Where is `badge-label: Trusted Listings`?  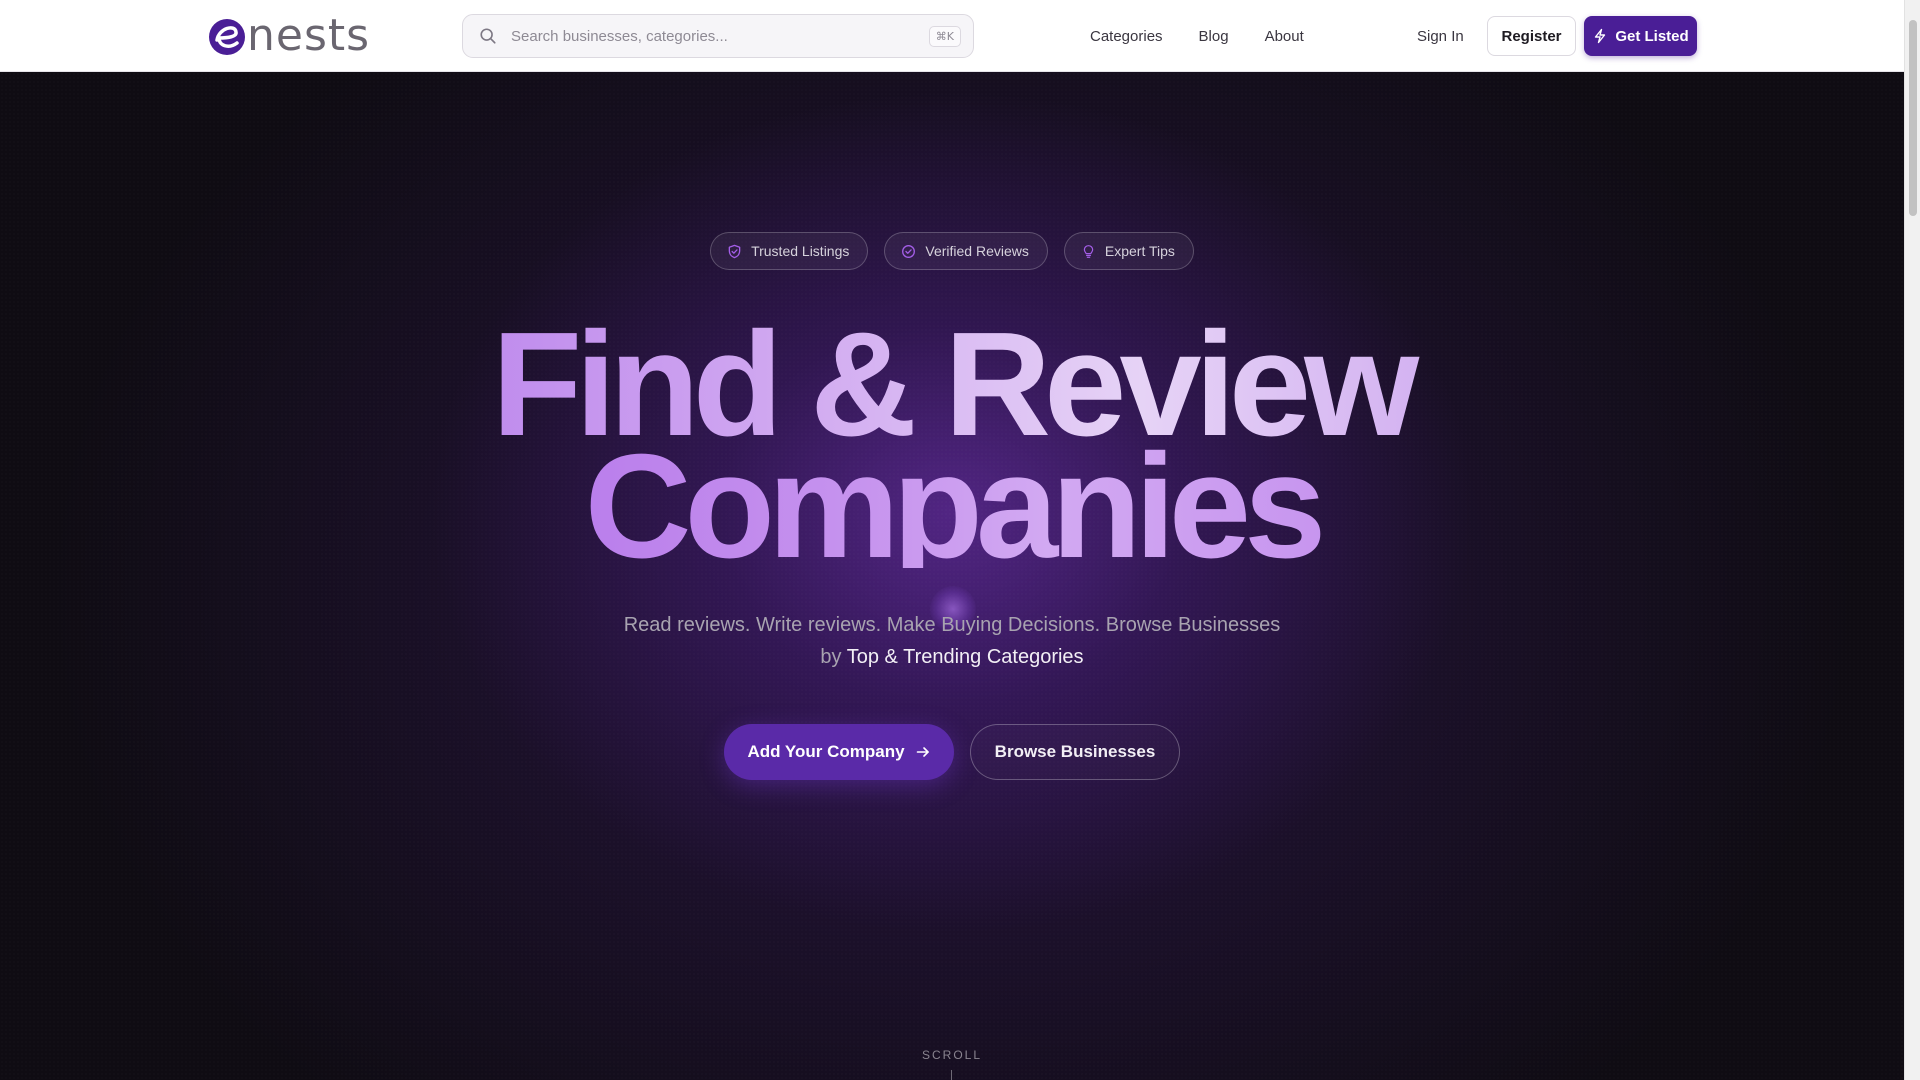 badge-label: Trusted Listings is located at coordinates (800, 251).